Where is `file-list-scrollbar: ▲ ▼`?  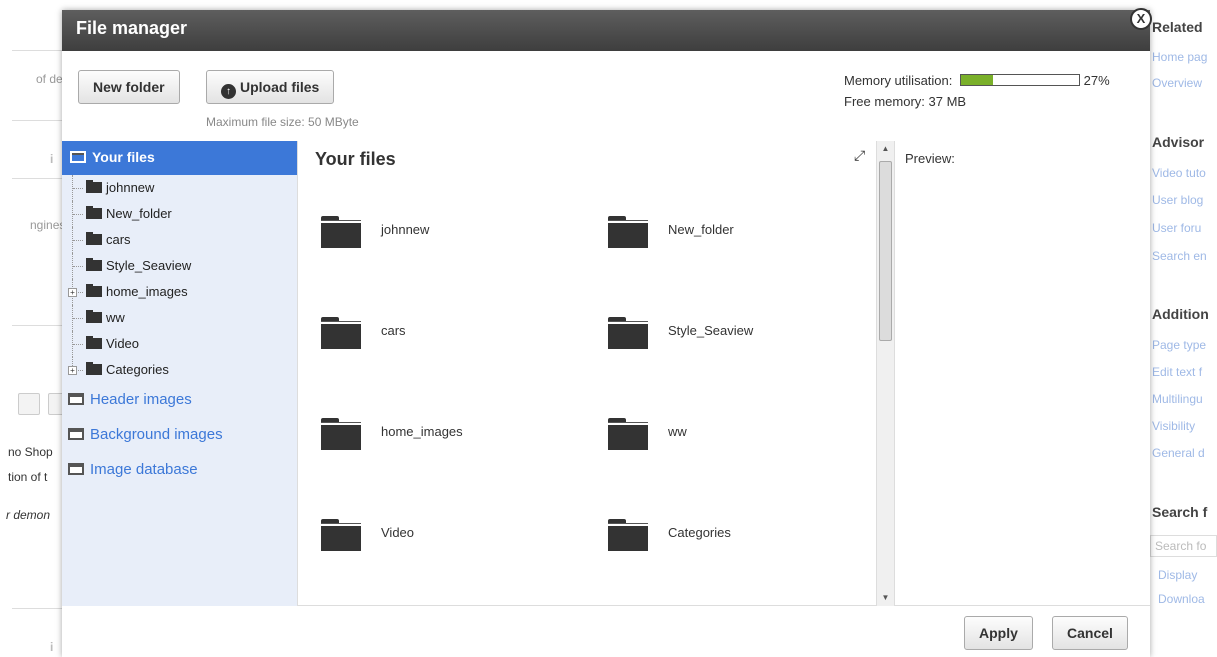
file-list-scrollbar: ▲ ▼ is located at coordinates (885, 373).